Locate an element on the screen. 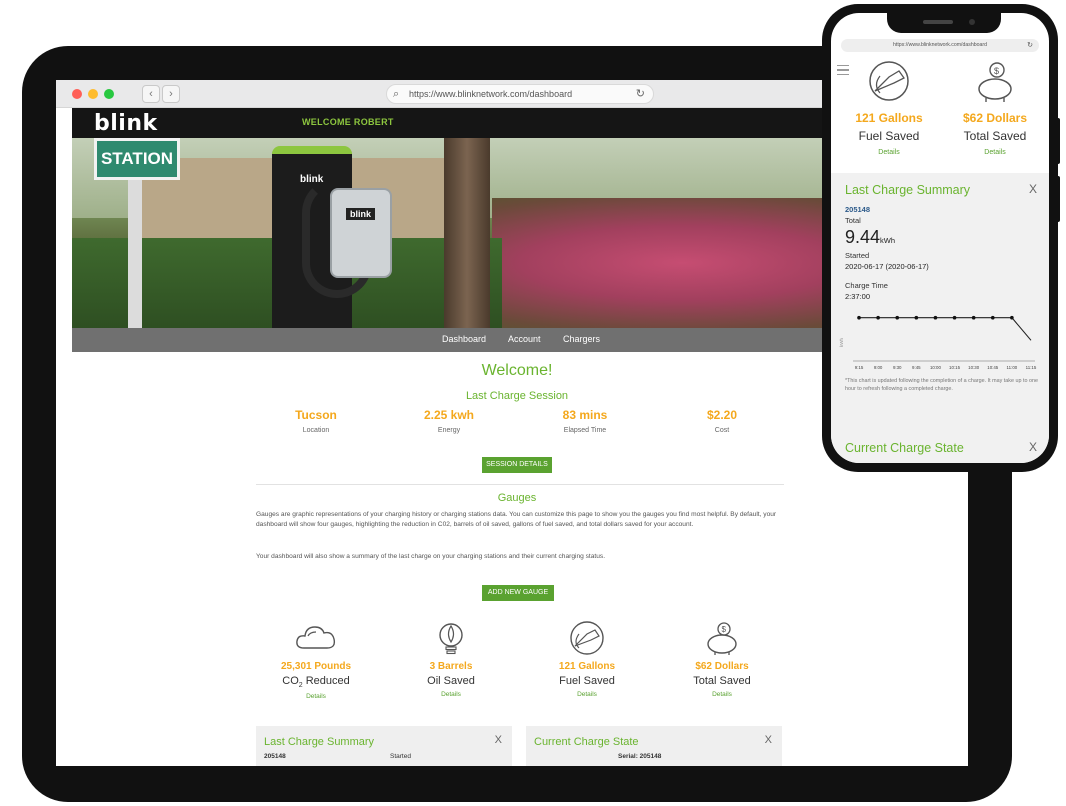 The height and width of the screenshot is (806, 1066). station-sign: STATION is located at coordinates (137, 159).